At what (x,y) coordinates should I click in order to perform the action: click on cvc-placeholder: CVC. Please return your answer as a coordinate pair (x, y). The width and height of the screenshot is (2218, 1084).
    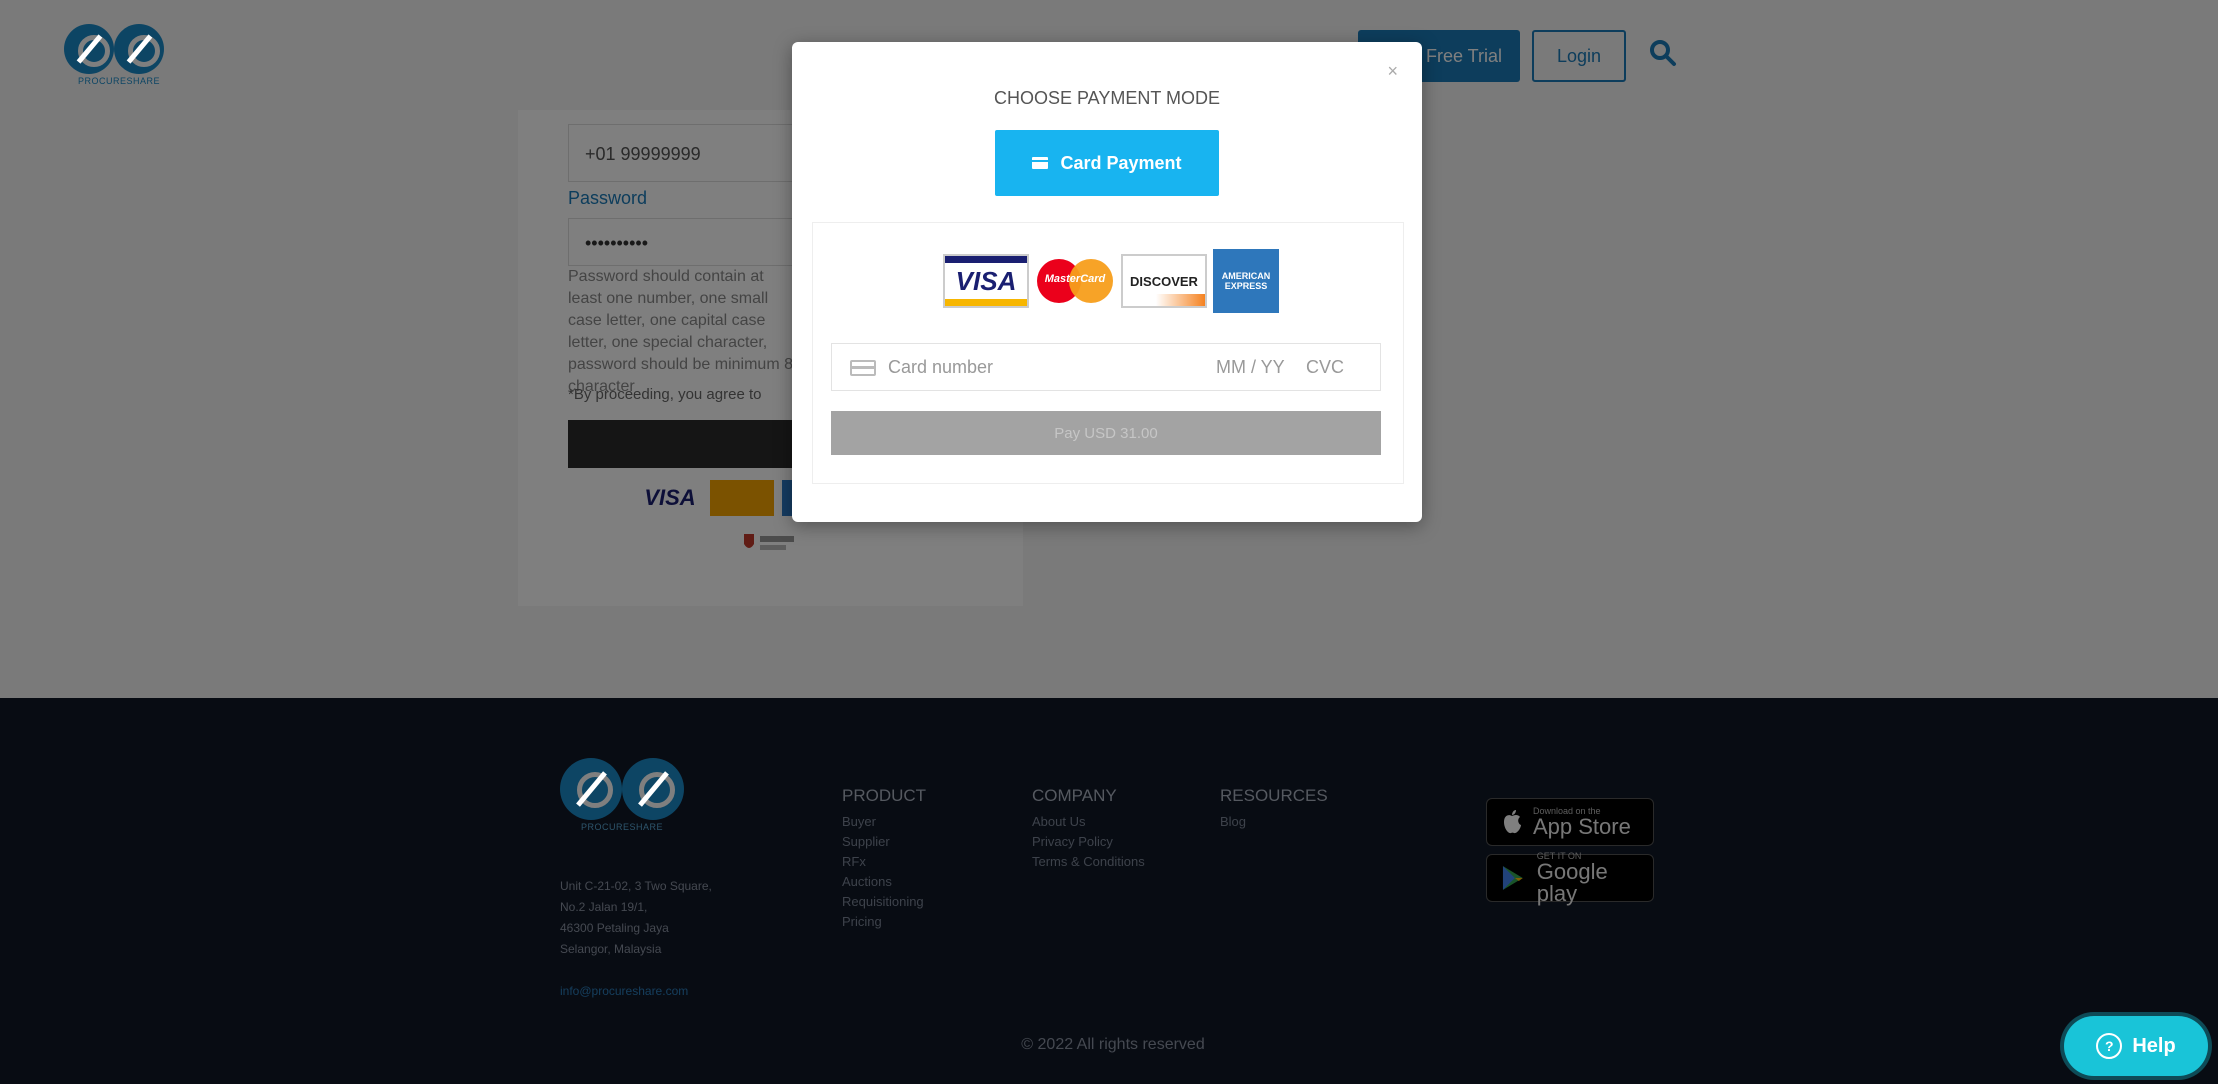
    Looking at the image, I should click on (1325, 367).